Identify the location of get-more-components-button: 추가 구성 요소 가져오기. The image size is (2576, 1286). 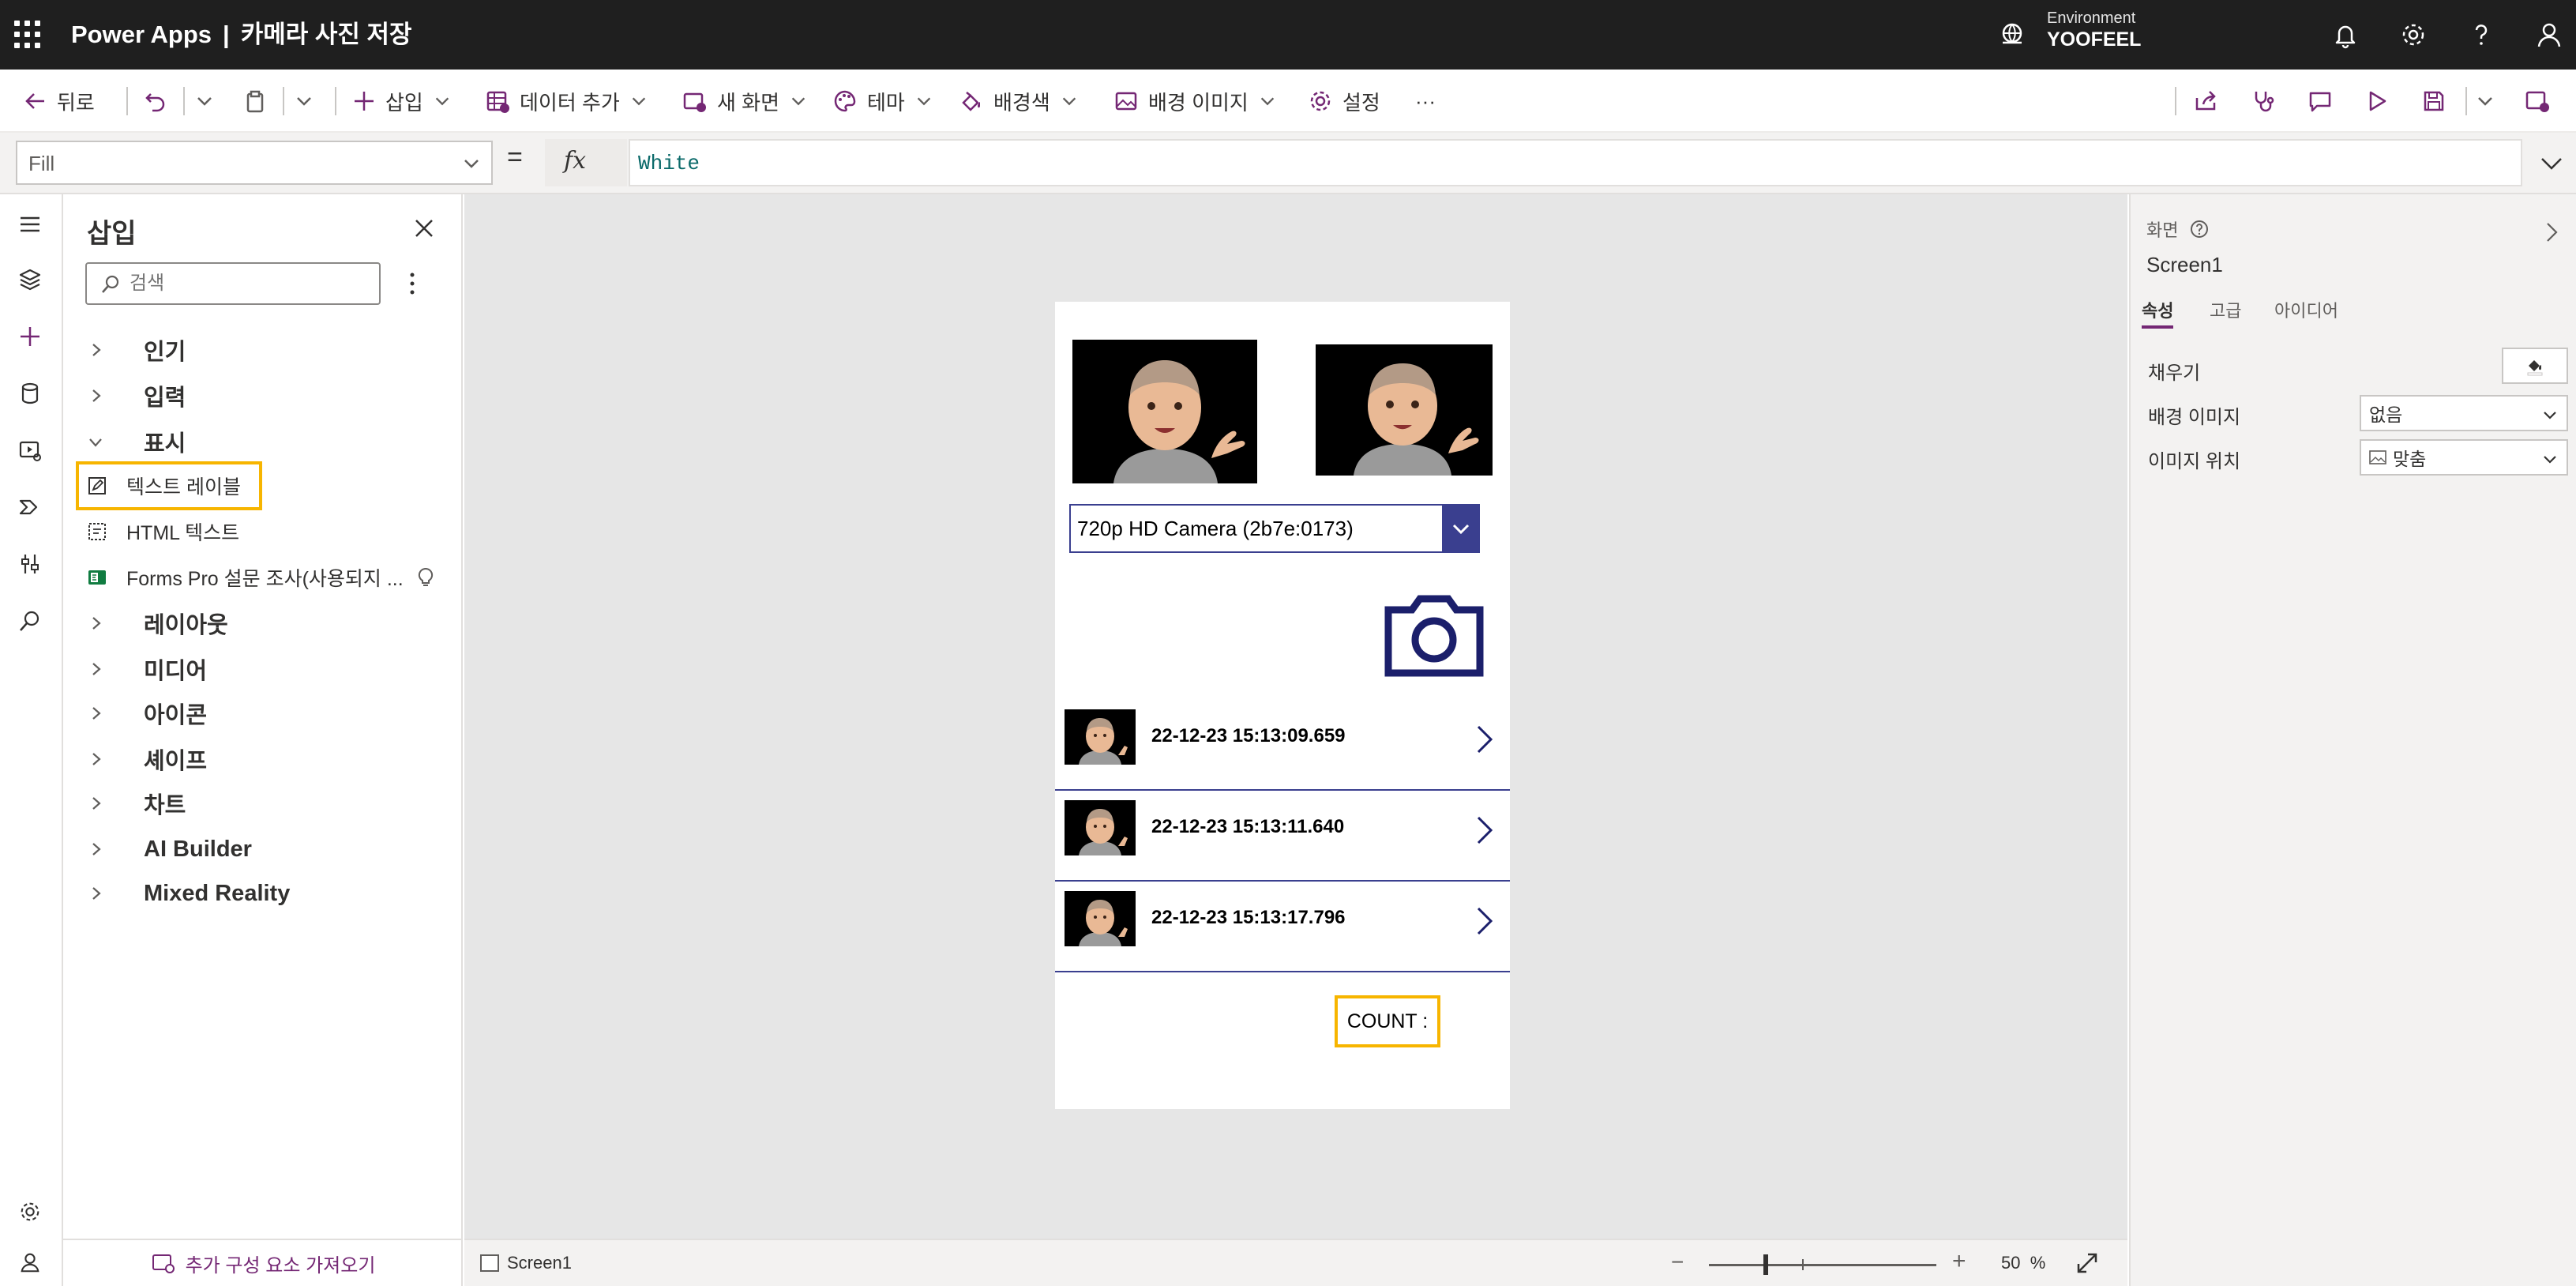
(263, 1262).